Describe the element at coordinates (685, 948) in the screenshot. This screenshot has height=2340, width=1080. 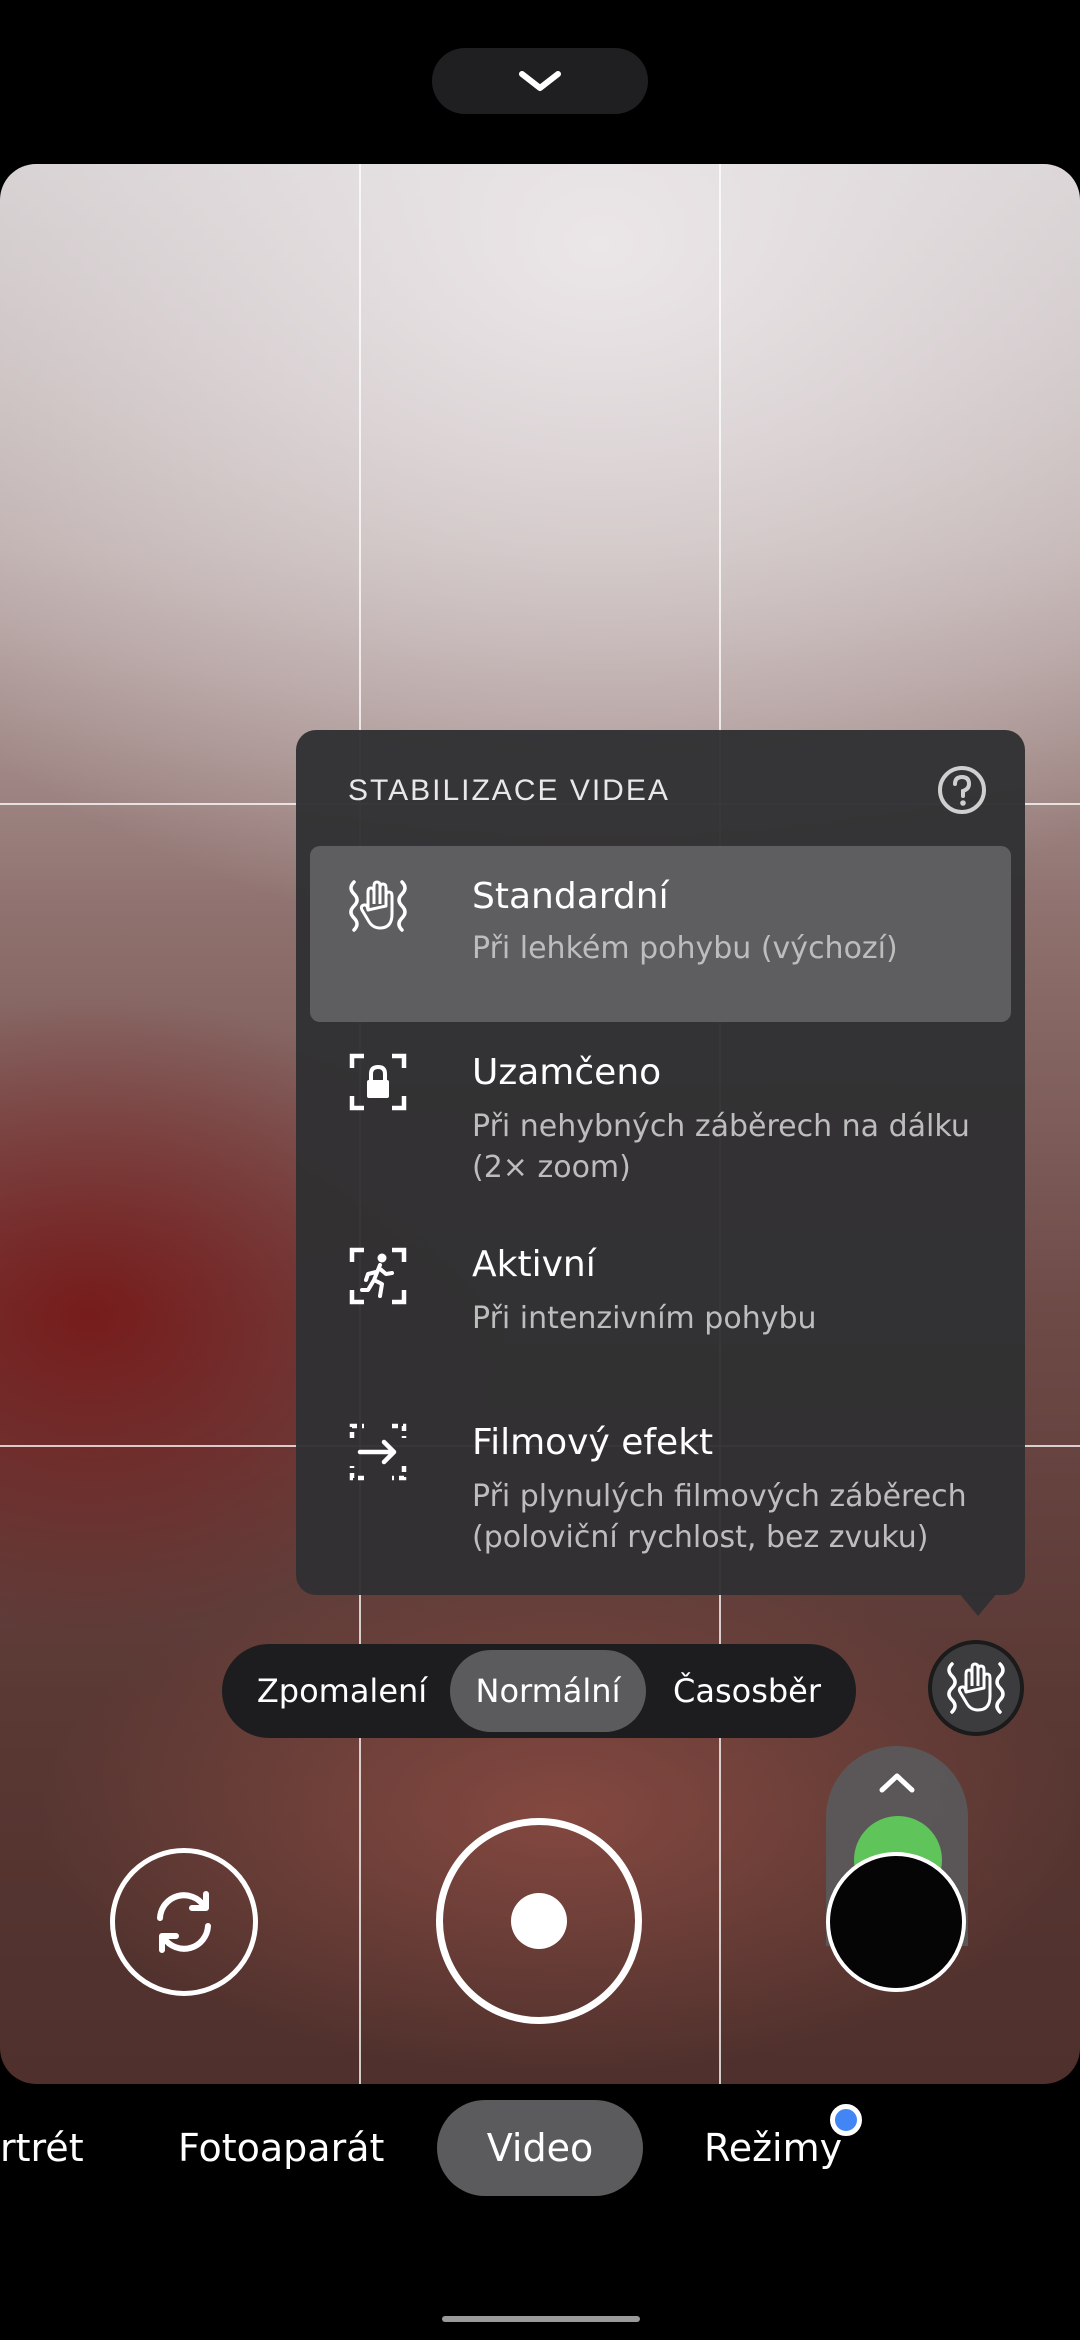
I see `option-subtitle: Při lehkém pohybu (výchozí)` at that location.